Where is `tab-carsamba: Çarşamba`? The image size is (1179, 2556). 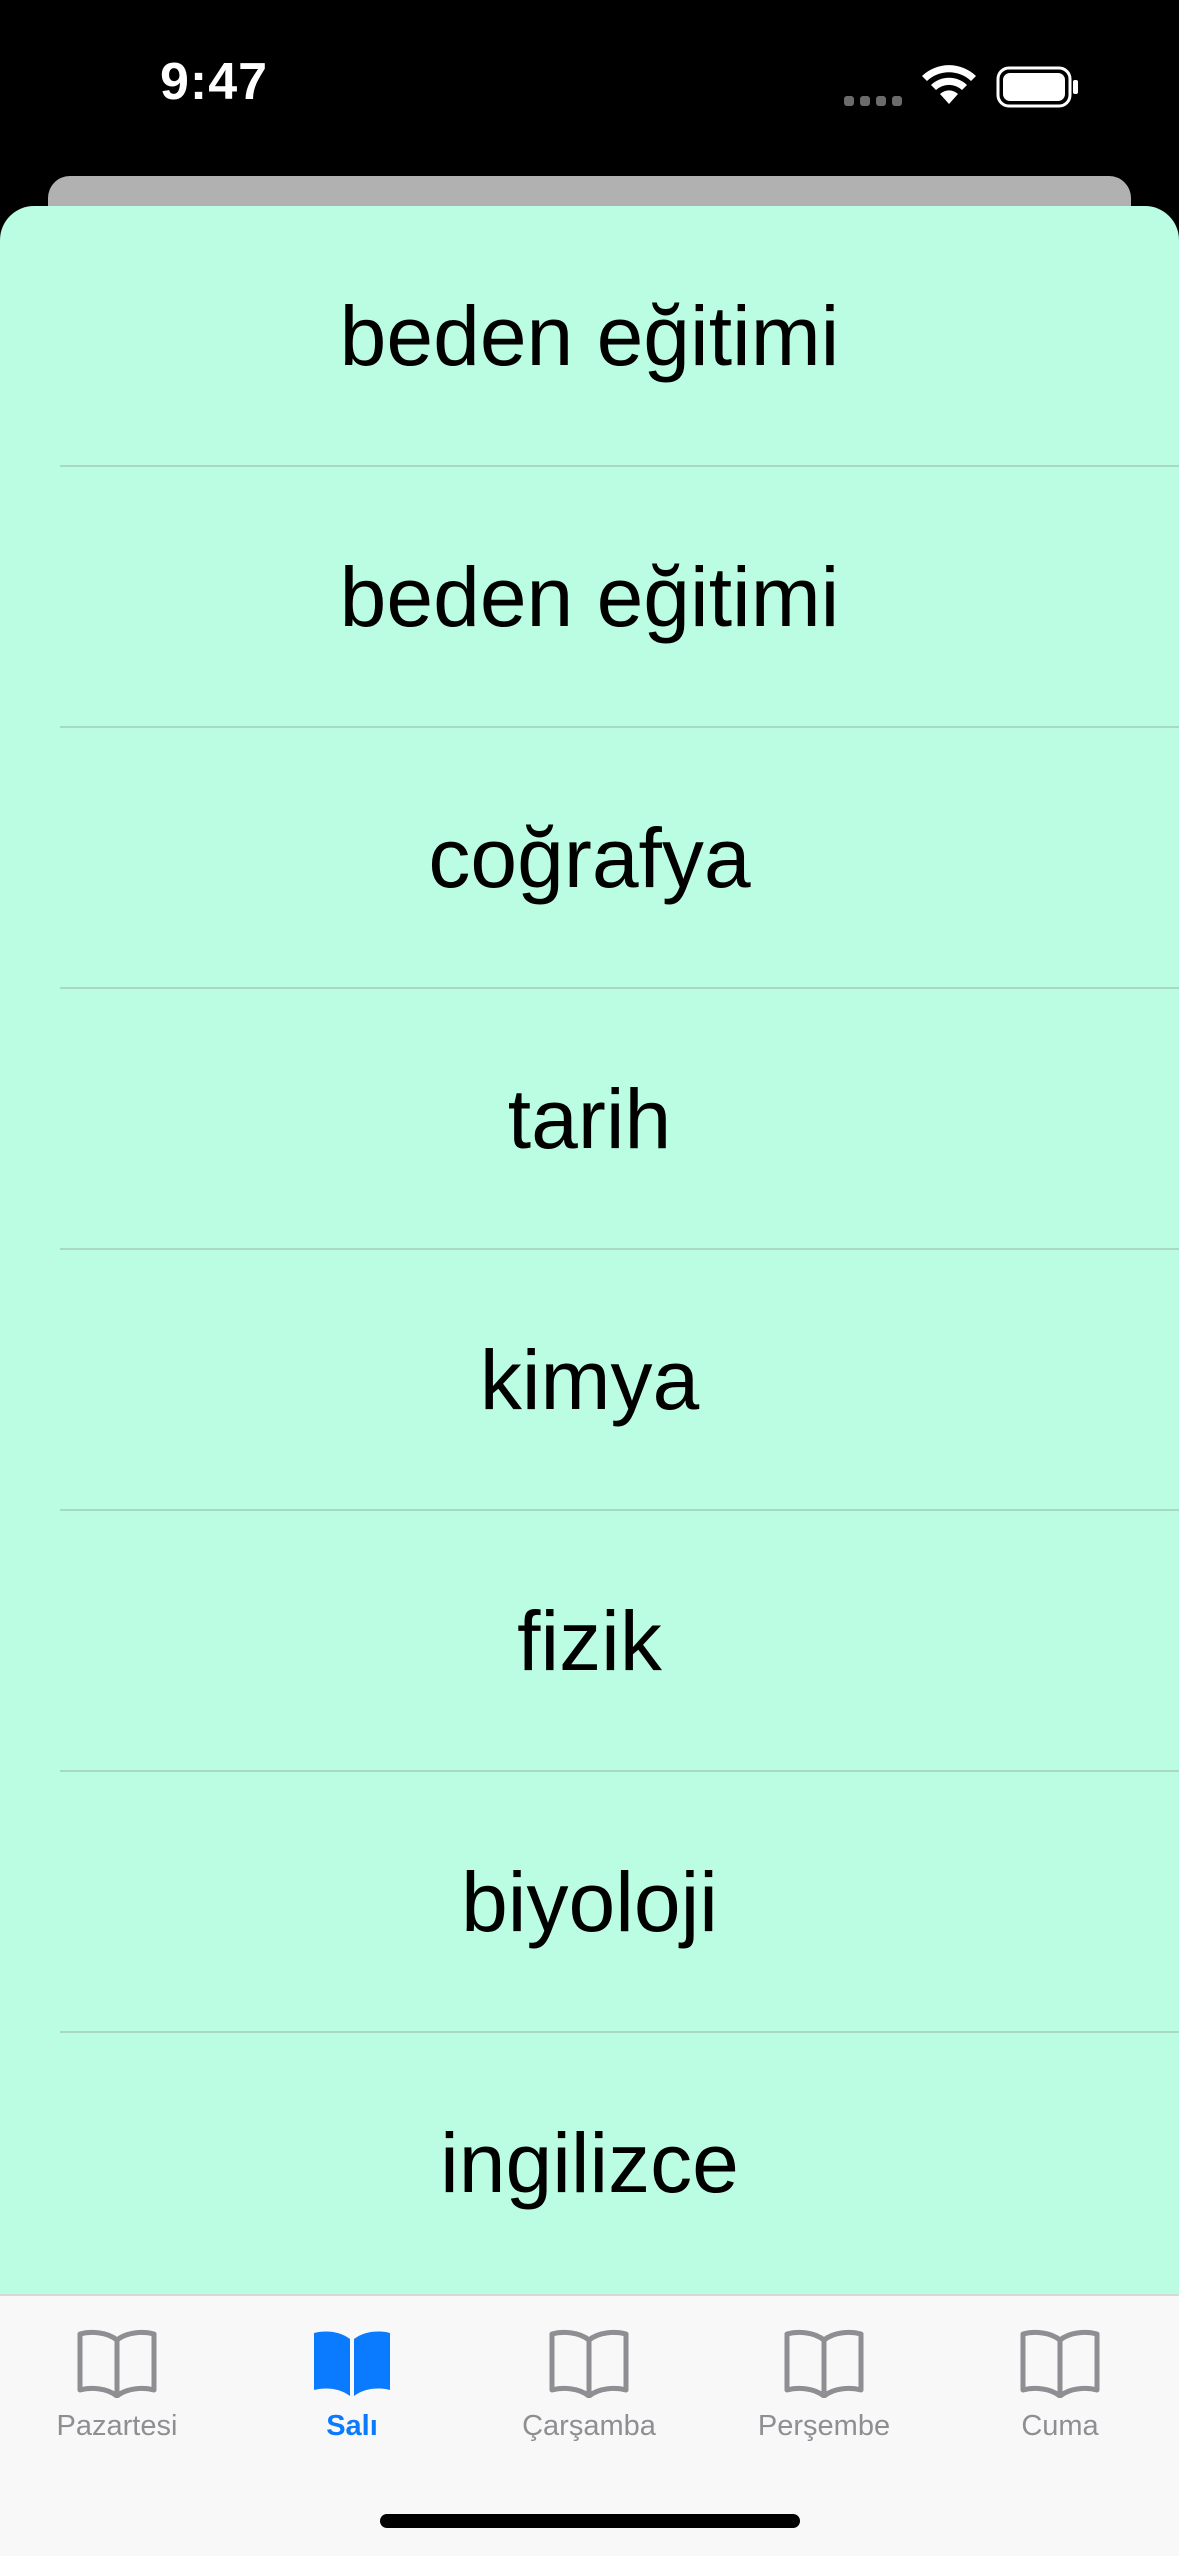 tab-carsamba: Çarşamba is located at coordinates (589, 2396).